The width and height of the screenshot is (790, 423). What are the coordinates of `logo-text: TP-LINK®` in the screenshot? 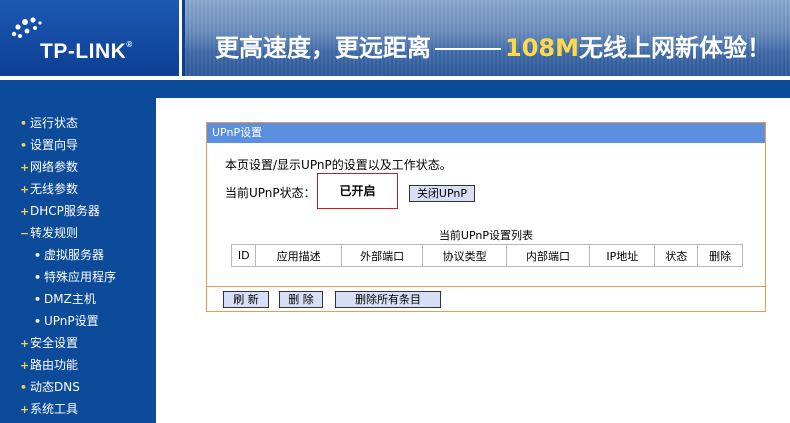 It's located at (86, 51).